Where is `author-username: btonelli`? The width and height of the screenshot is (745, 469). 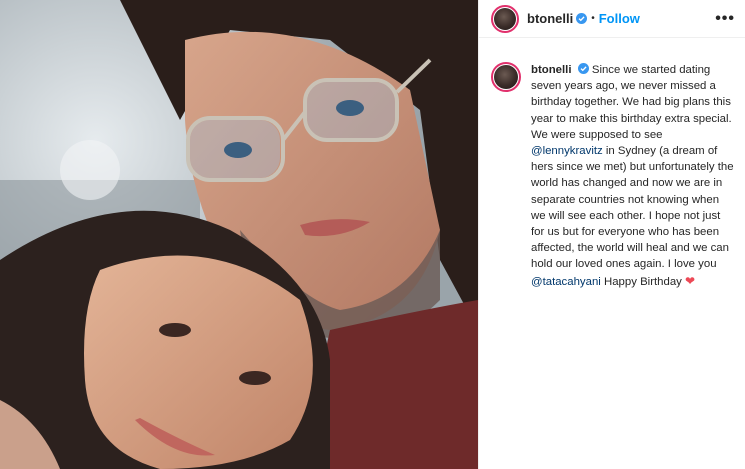
author-username: btonelli is located at coordinates (550, 18).